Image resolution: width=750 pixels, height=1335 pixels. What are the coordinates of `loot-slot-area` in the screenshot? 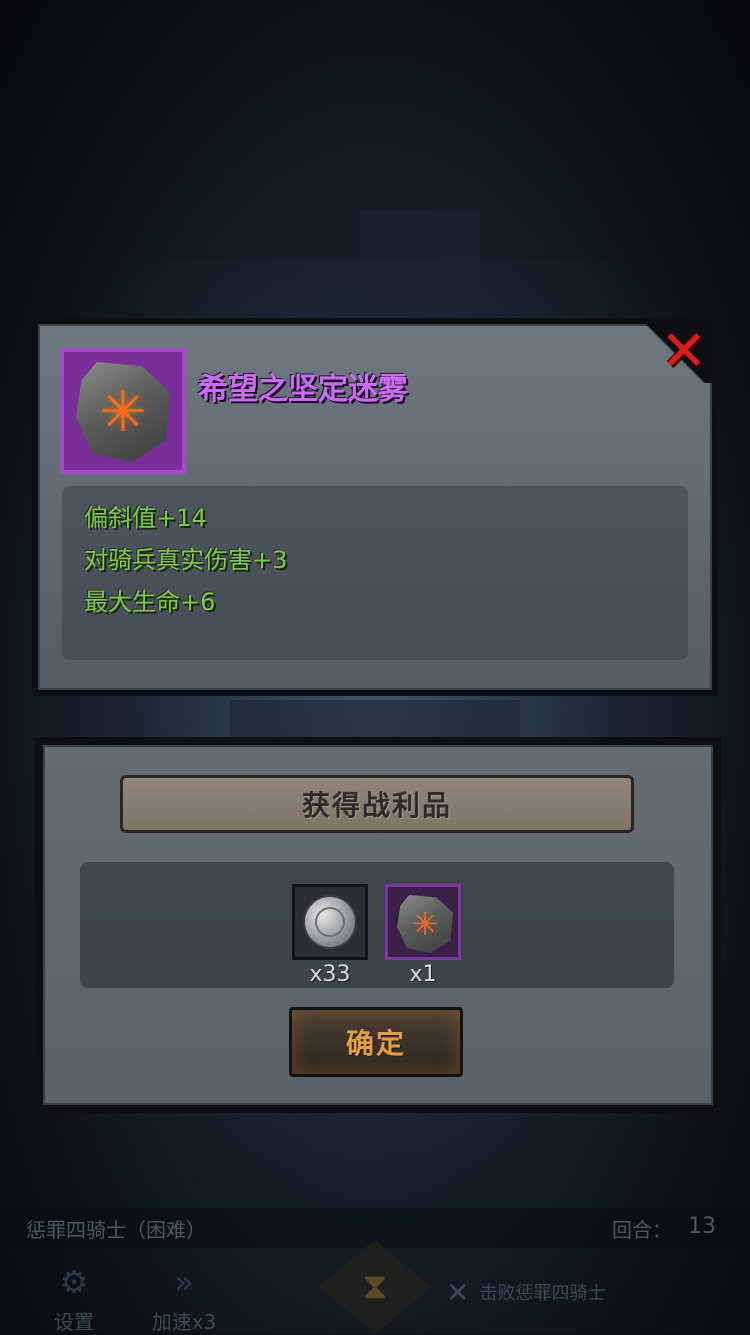 It's located at (377, 925).